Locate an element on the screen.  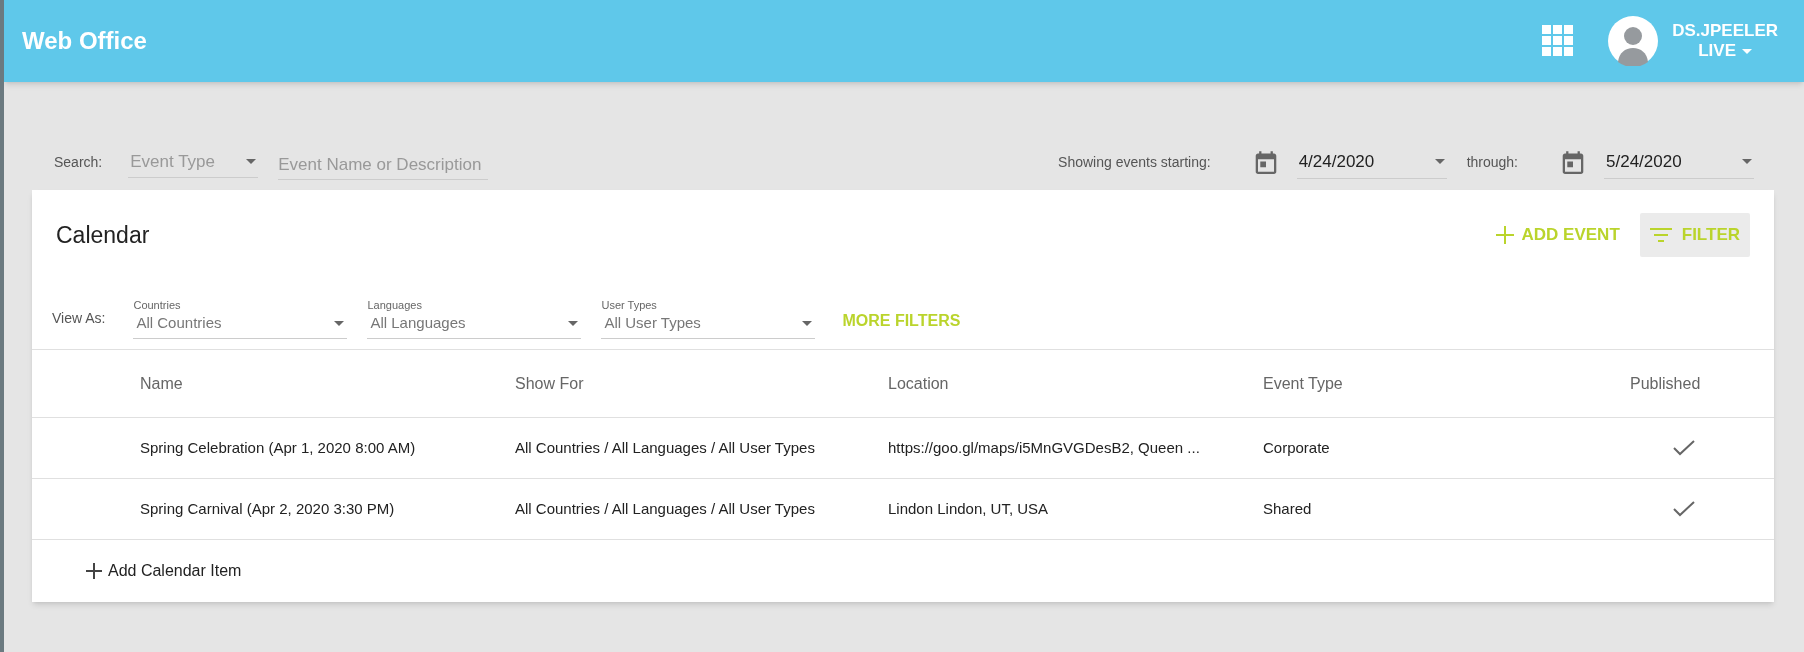
start-date-select: 4/24/2020 is located at coordinates (1371, 162).